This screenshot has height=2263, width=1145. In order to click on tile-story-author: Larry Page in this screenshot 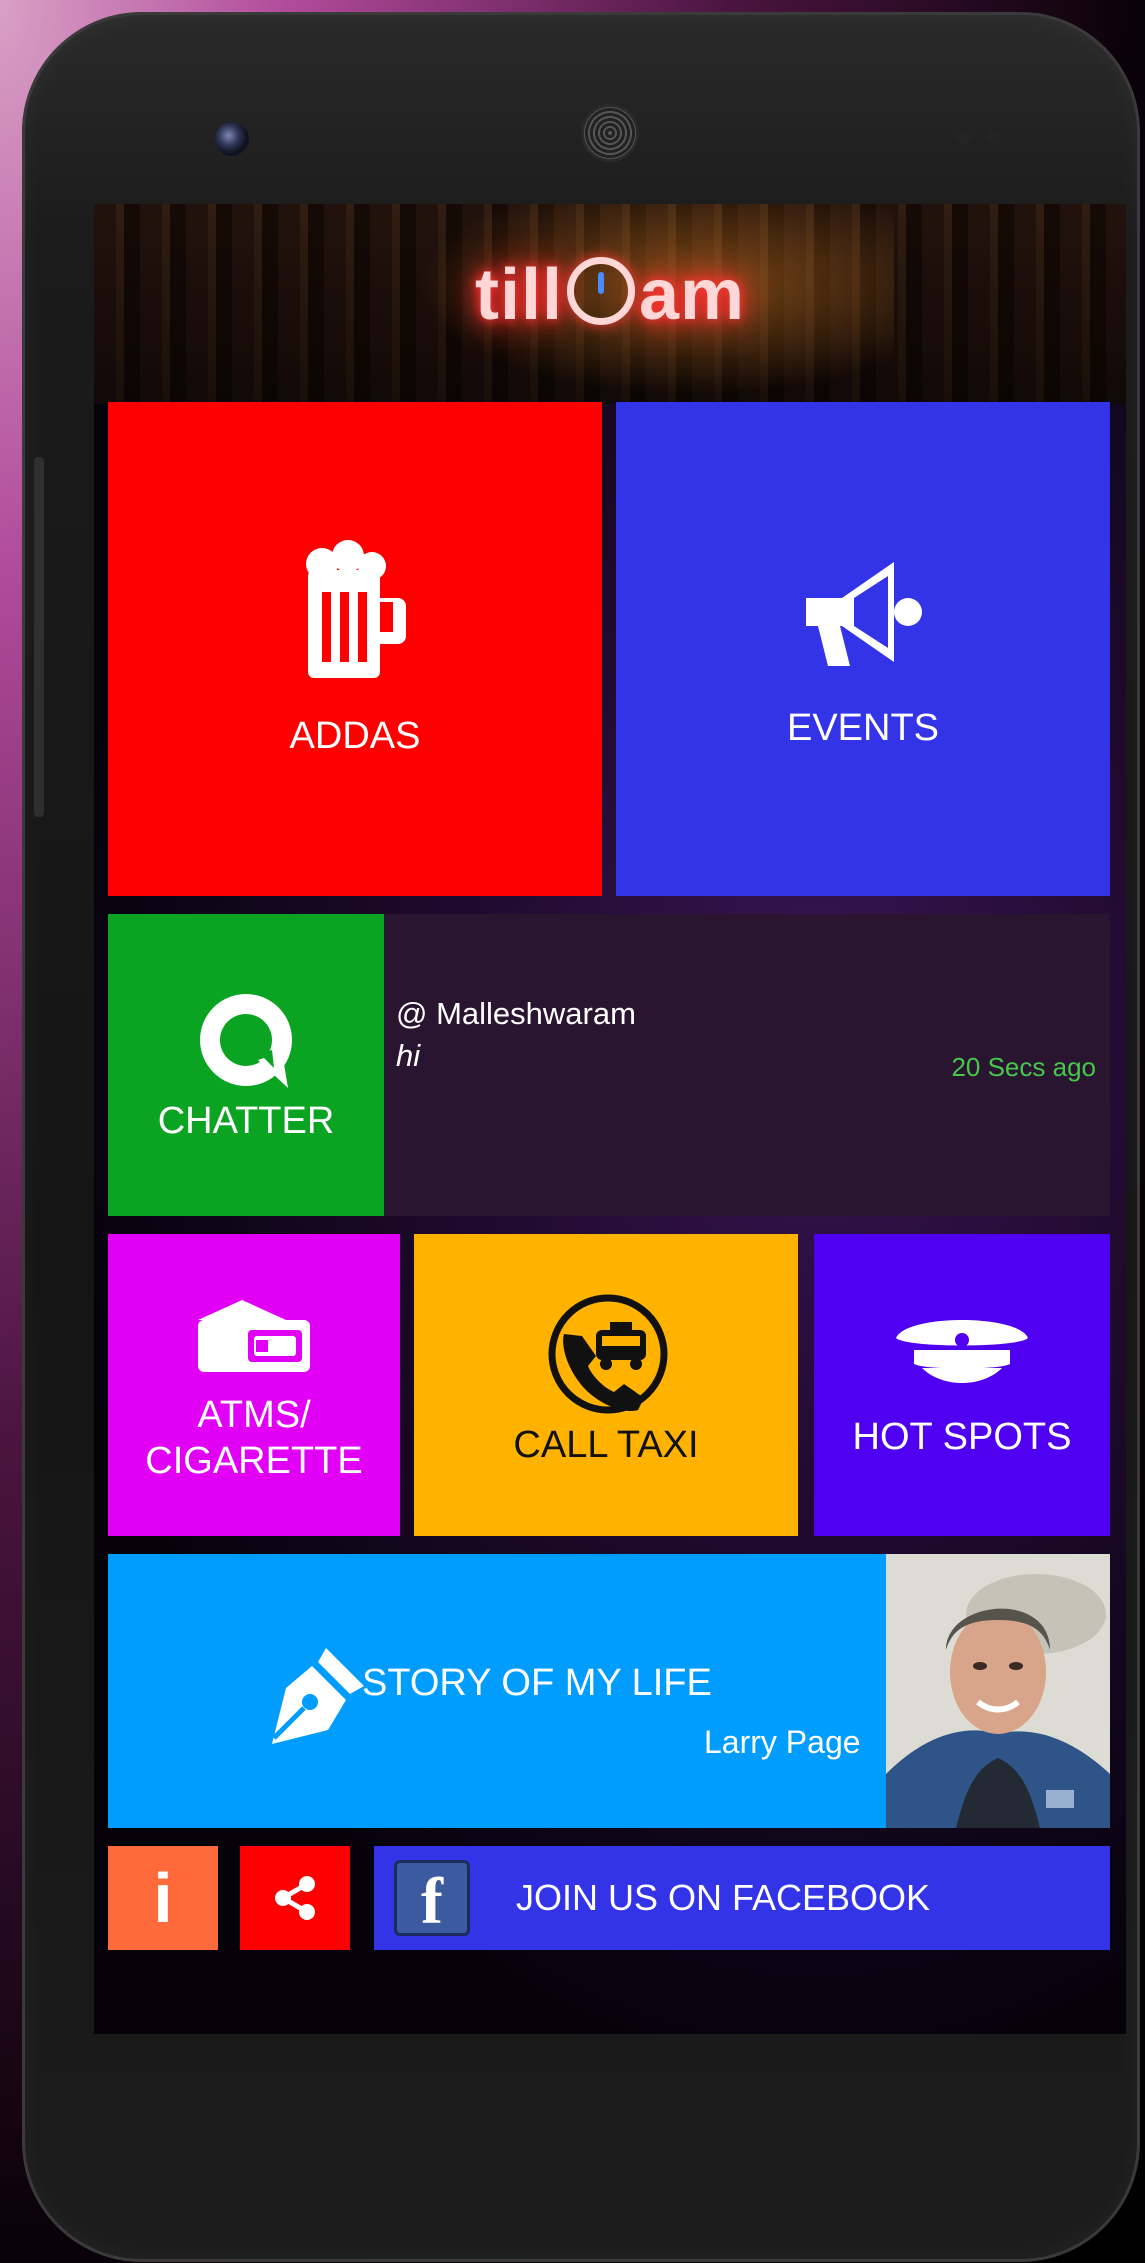, I will do `click(782, 1742)`.